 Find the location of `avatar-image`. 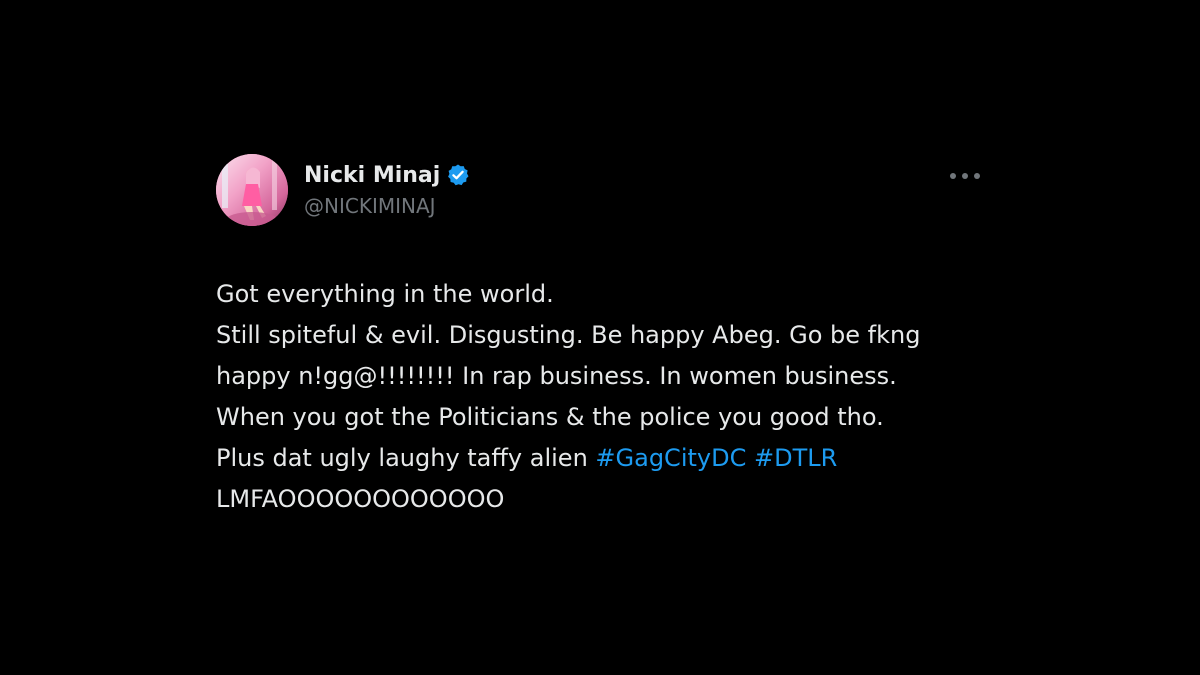

avatar-image is located at coordinates (252, 190).